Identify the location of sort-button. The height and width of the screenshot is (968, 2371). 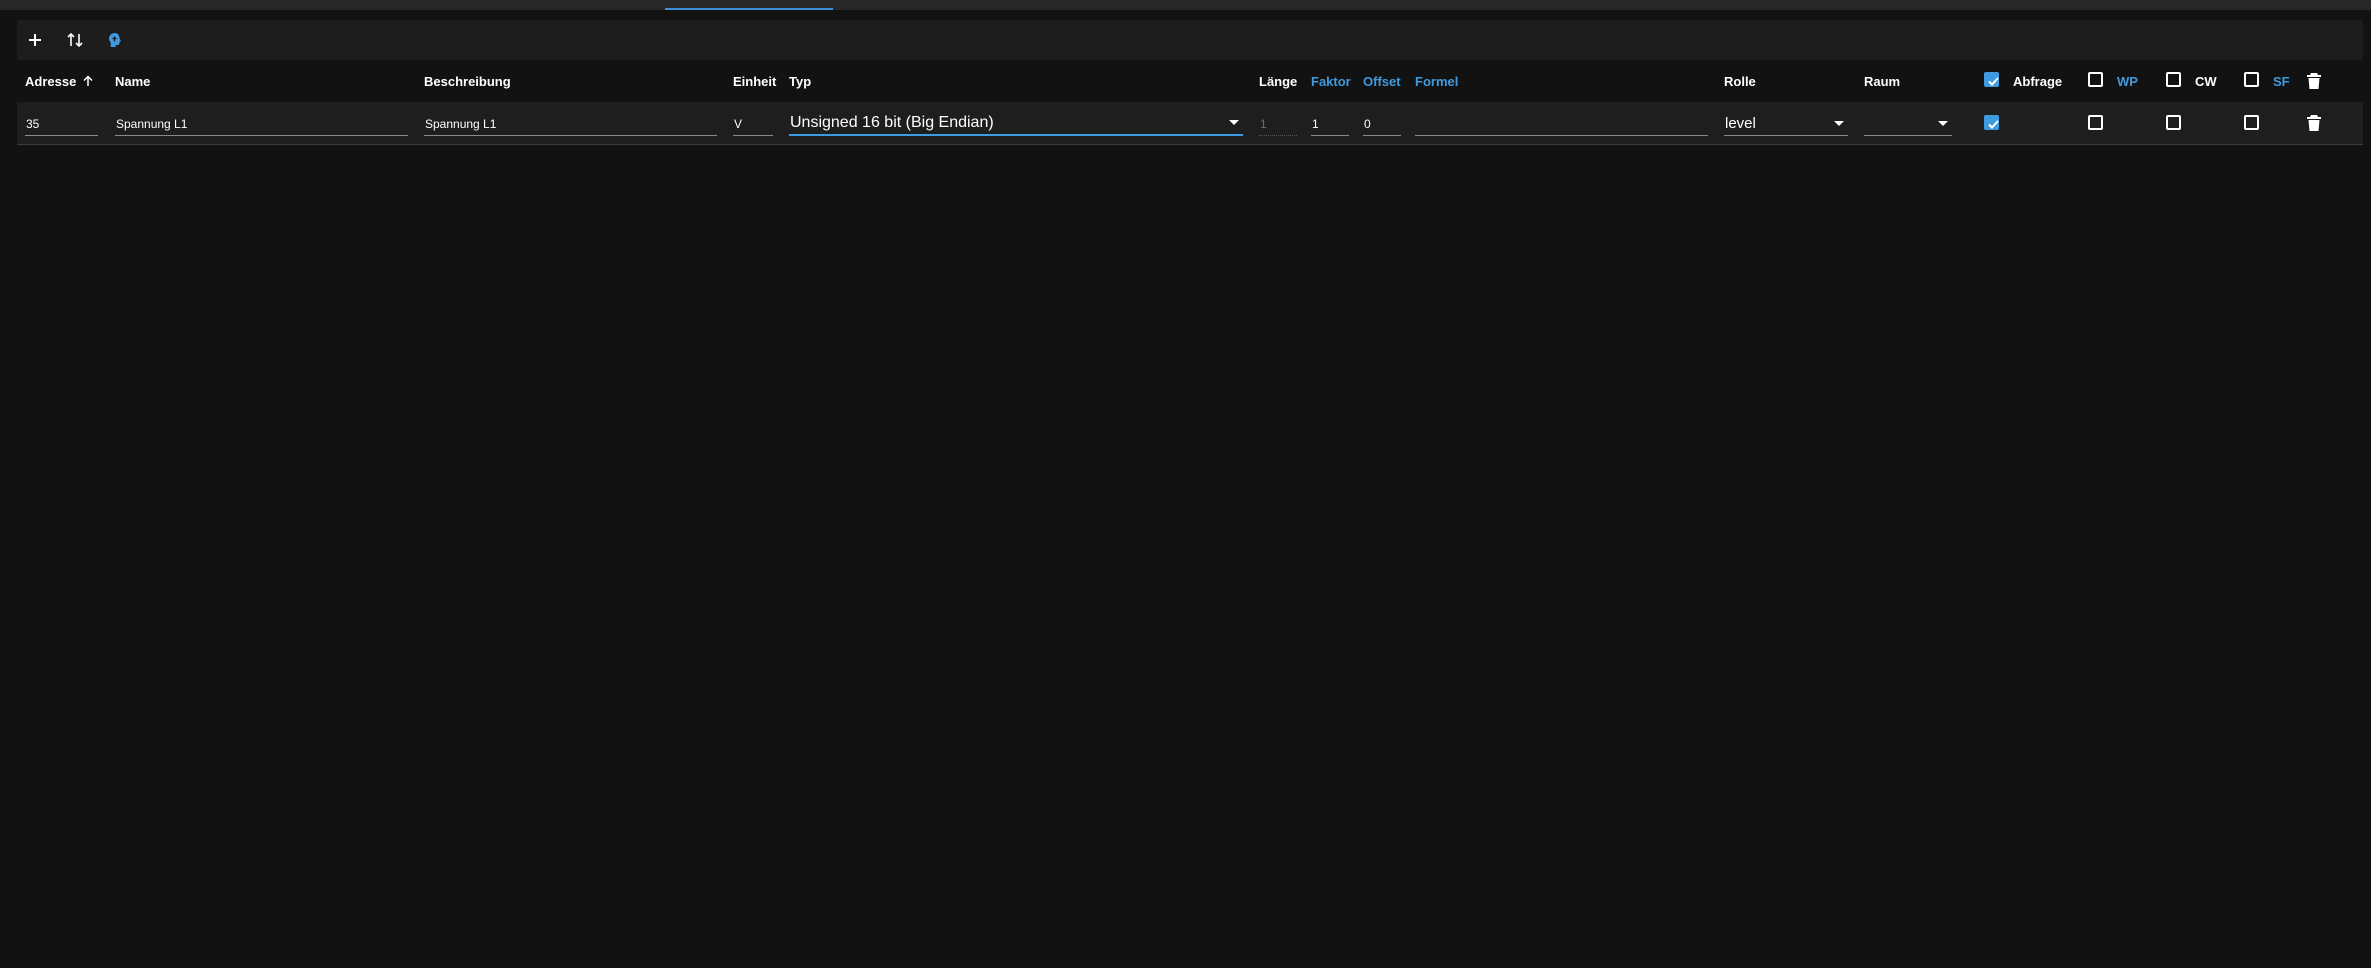
(75, 40).